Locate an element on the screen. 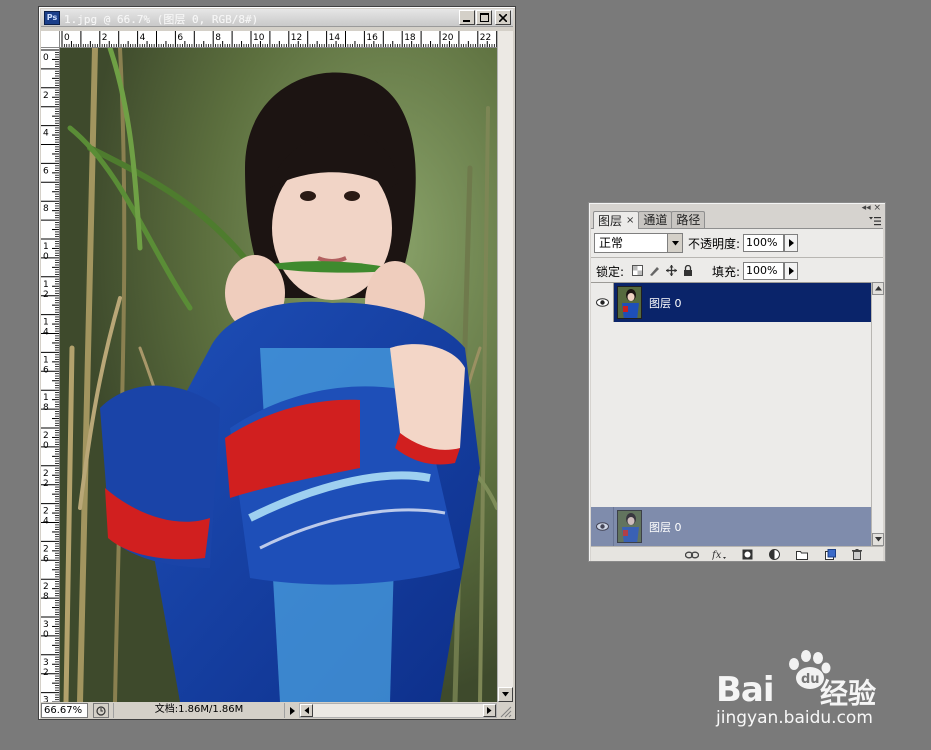  maximize-icon is located at coordinates (484, 17).